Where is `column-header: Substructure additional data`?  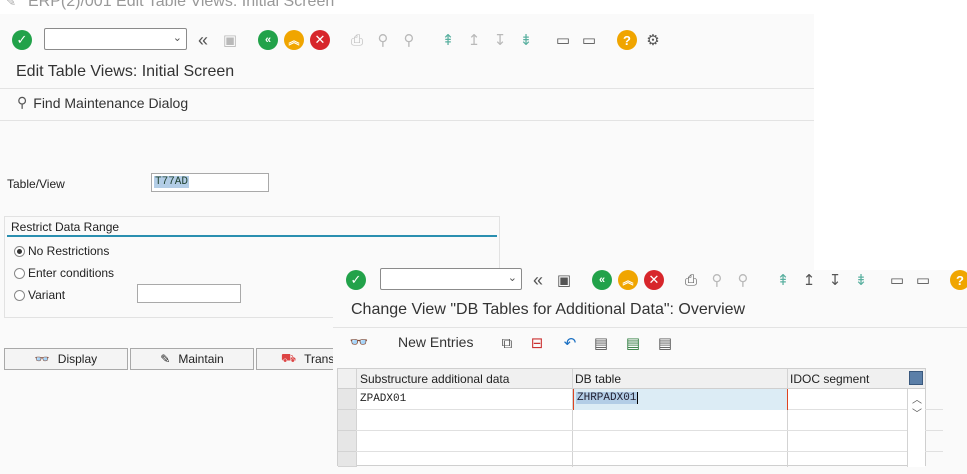
column-header: Substructure additional data is located at coordinates (434, 379).